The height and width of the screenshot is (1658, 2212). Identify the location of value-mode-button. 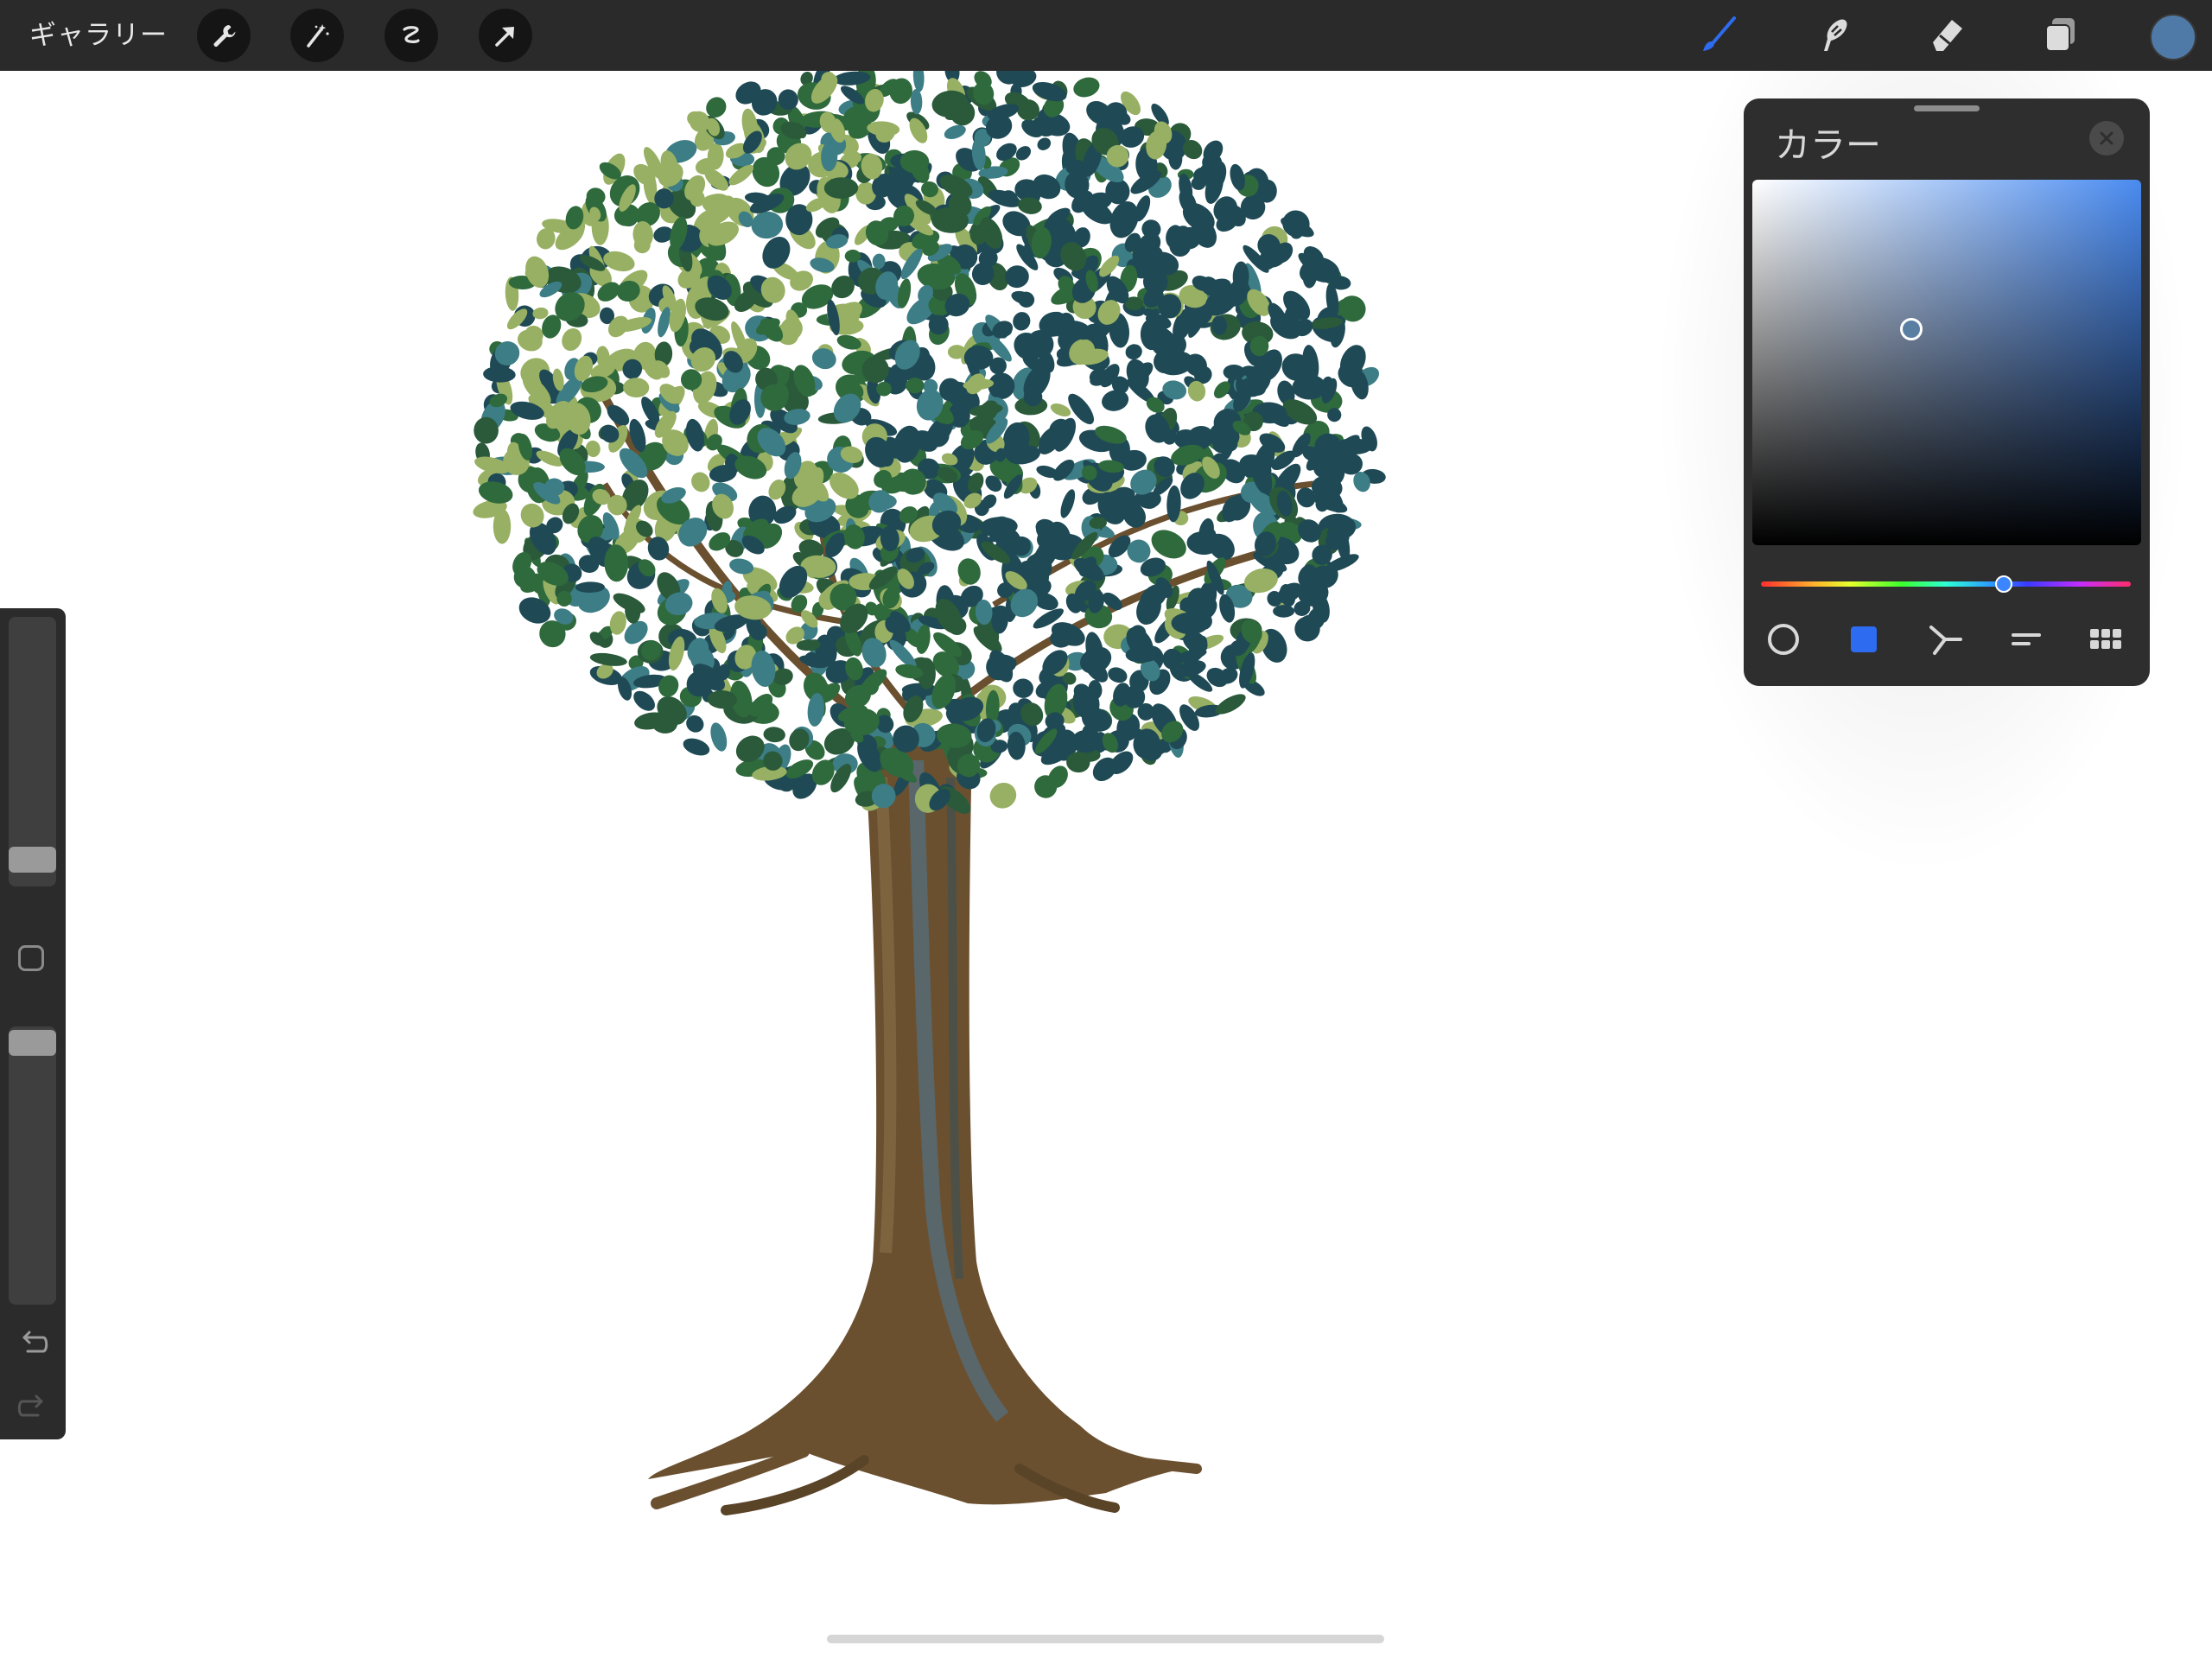
(2025, 639).